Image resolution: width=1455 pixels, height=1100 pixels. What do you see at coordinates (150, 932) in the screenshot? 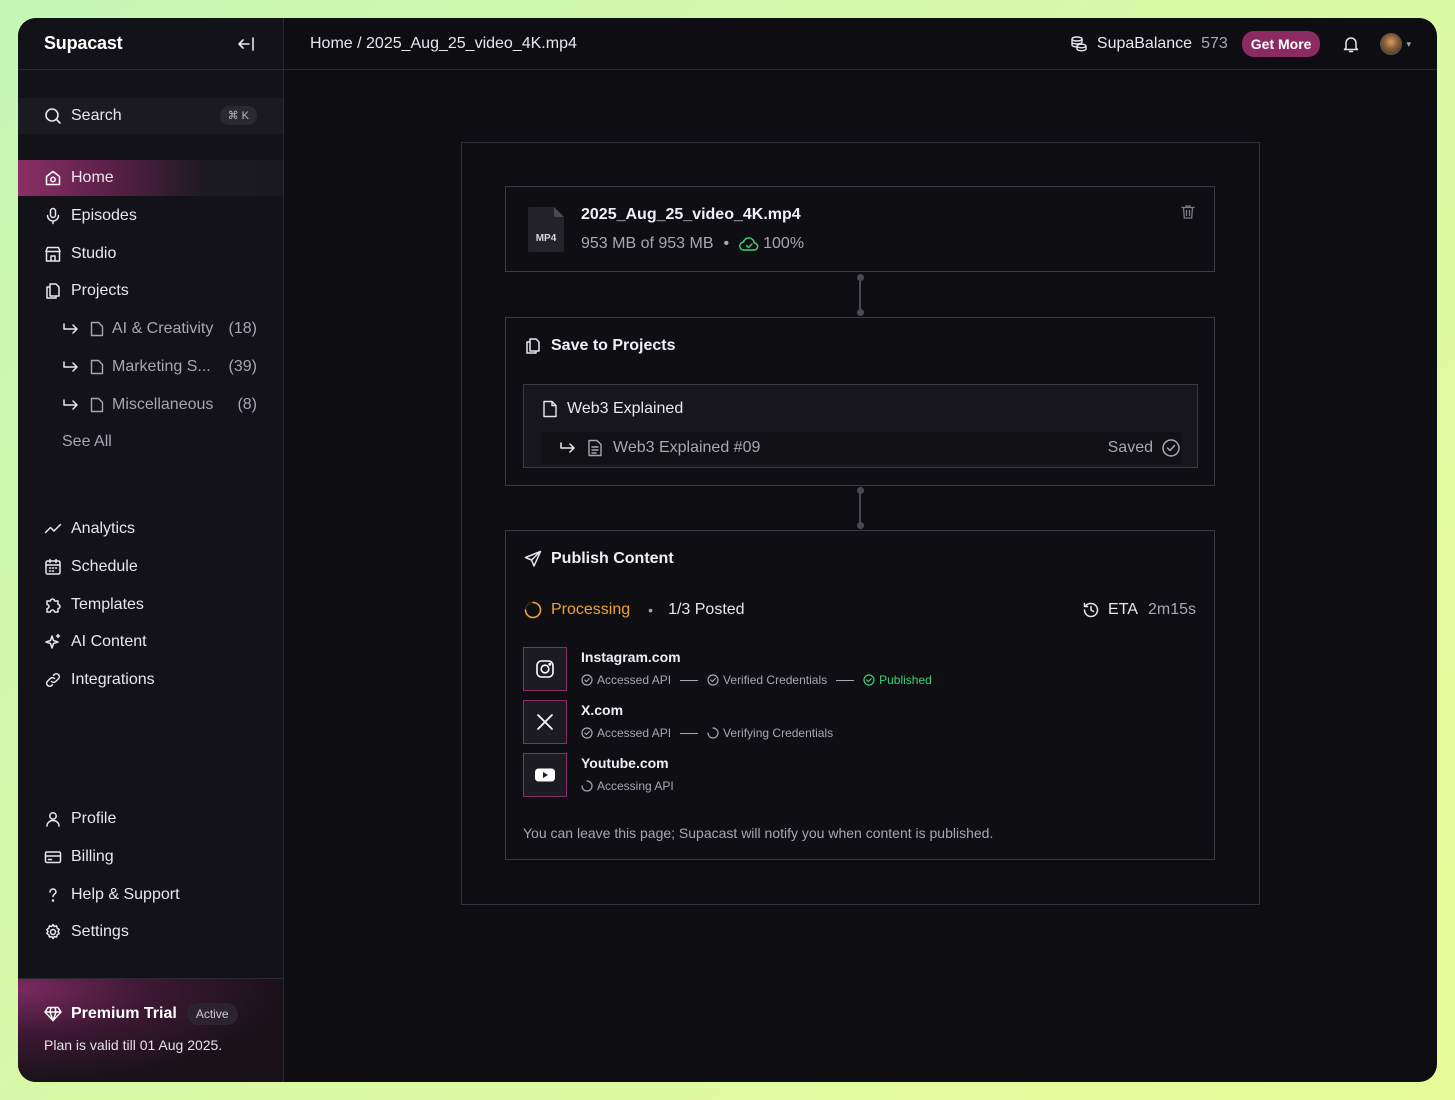
I see `sidebar-item-settings: Settings` at bounding box center [150, 932].